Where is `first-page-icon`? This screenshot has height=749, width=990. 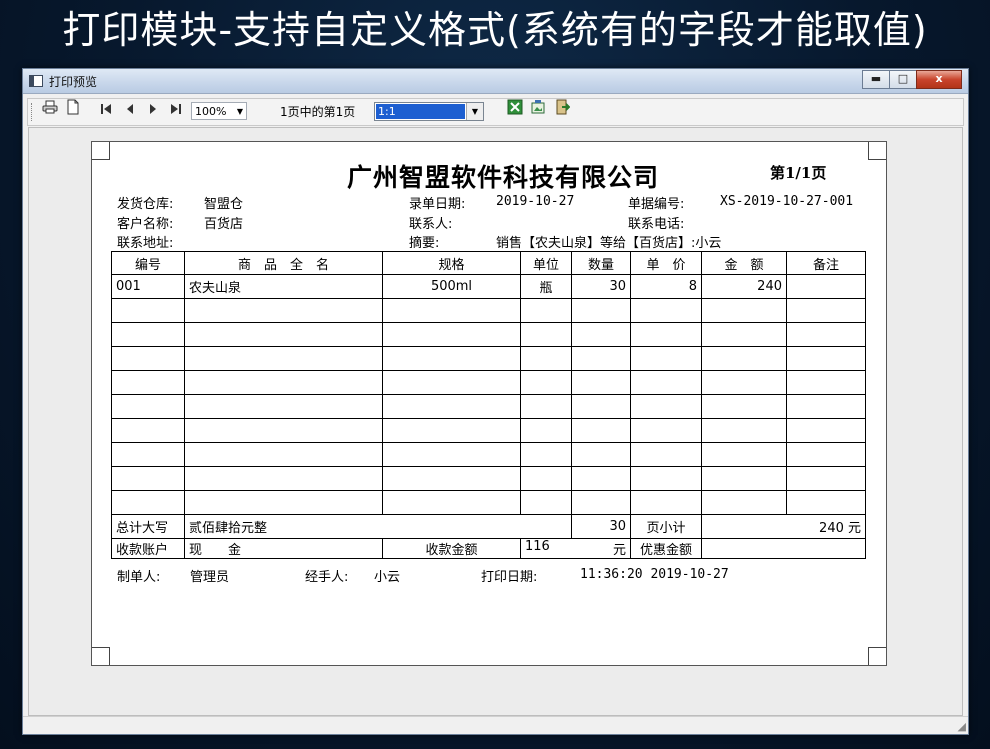
first-page-icon is located at coordinates (106, 112).